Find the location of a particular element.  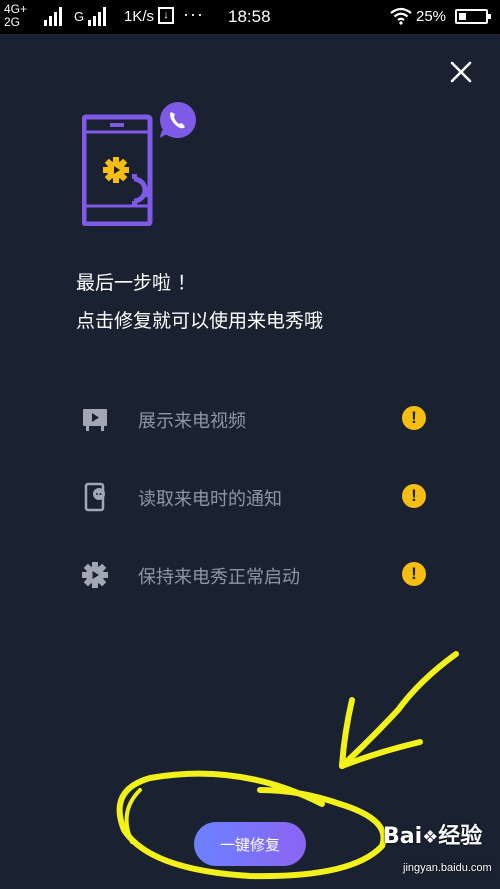

phone-settings-illustration is located at coordinates (139, 164).